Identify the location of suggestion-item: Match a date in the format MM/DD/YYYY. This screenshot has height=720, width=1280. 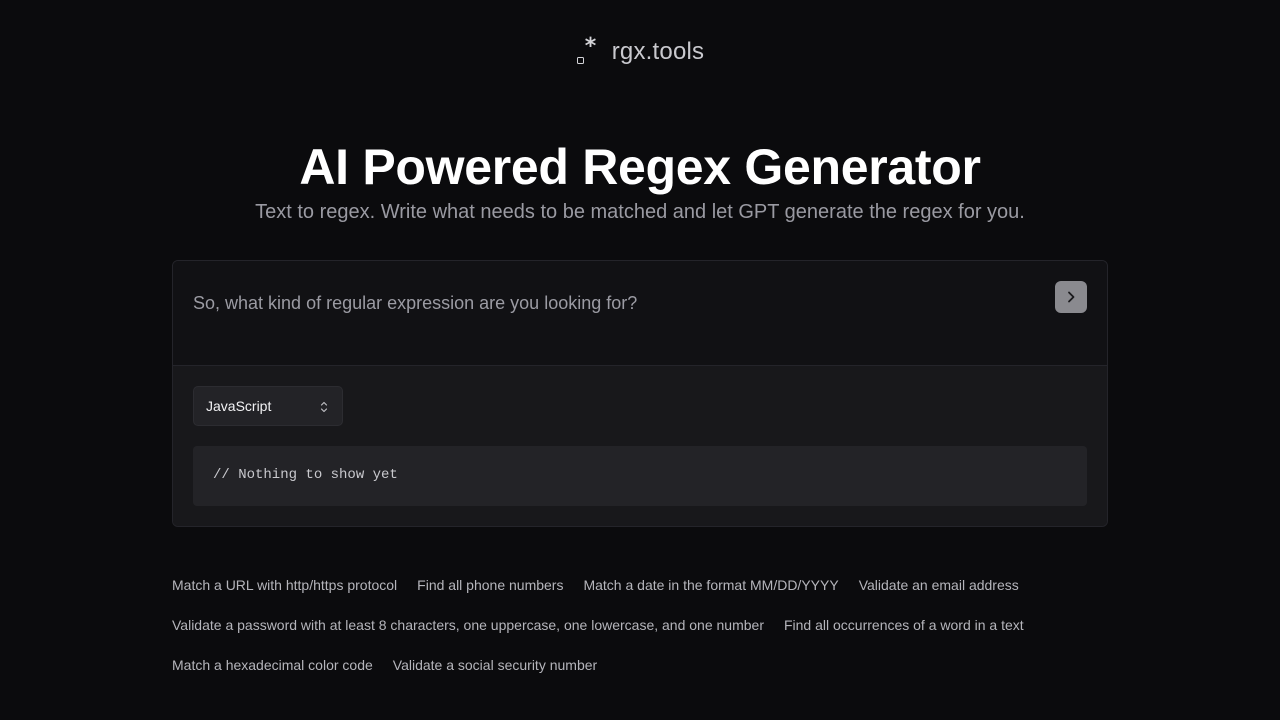
(710, 585).